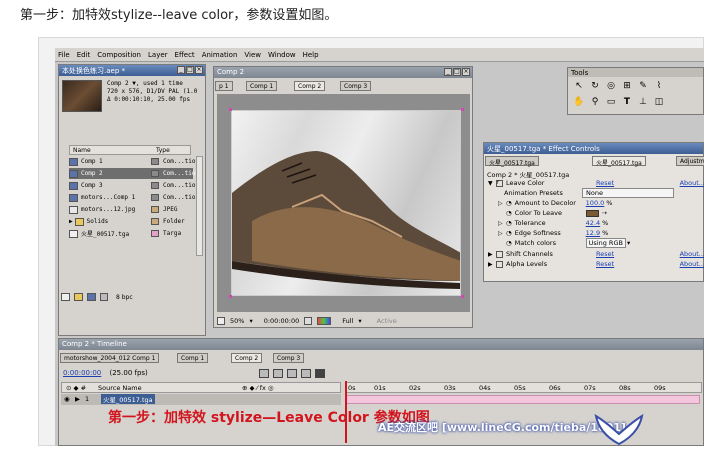  What do you see at coordinates (592, 213) in the screenshot?
I see `color-swatch` at bounding box center [592, 213].